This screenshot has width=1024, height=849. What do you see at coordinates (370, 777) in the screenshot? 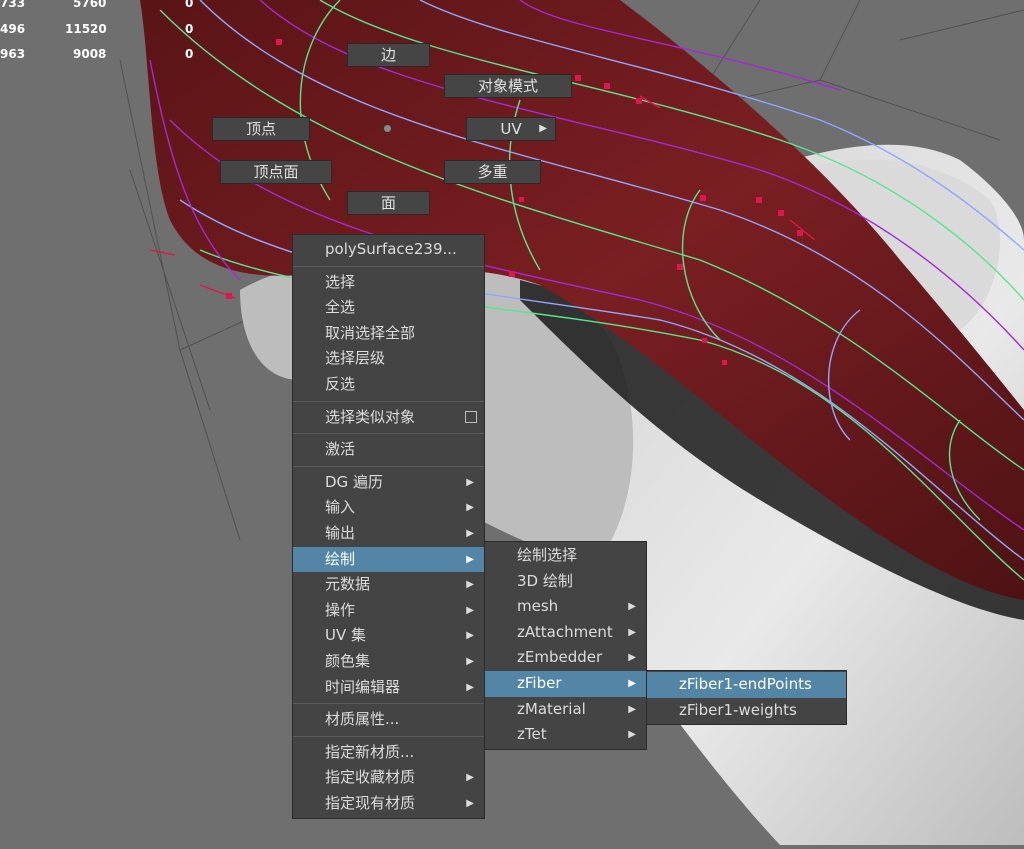
I see `menu-item-label: 指定收藏材质` at bounding box center [370, 777].